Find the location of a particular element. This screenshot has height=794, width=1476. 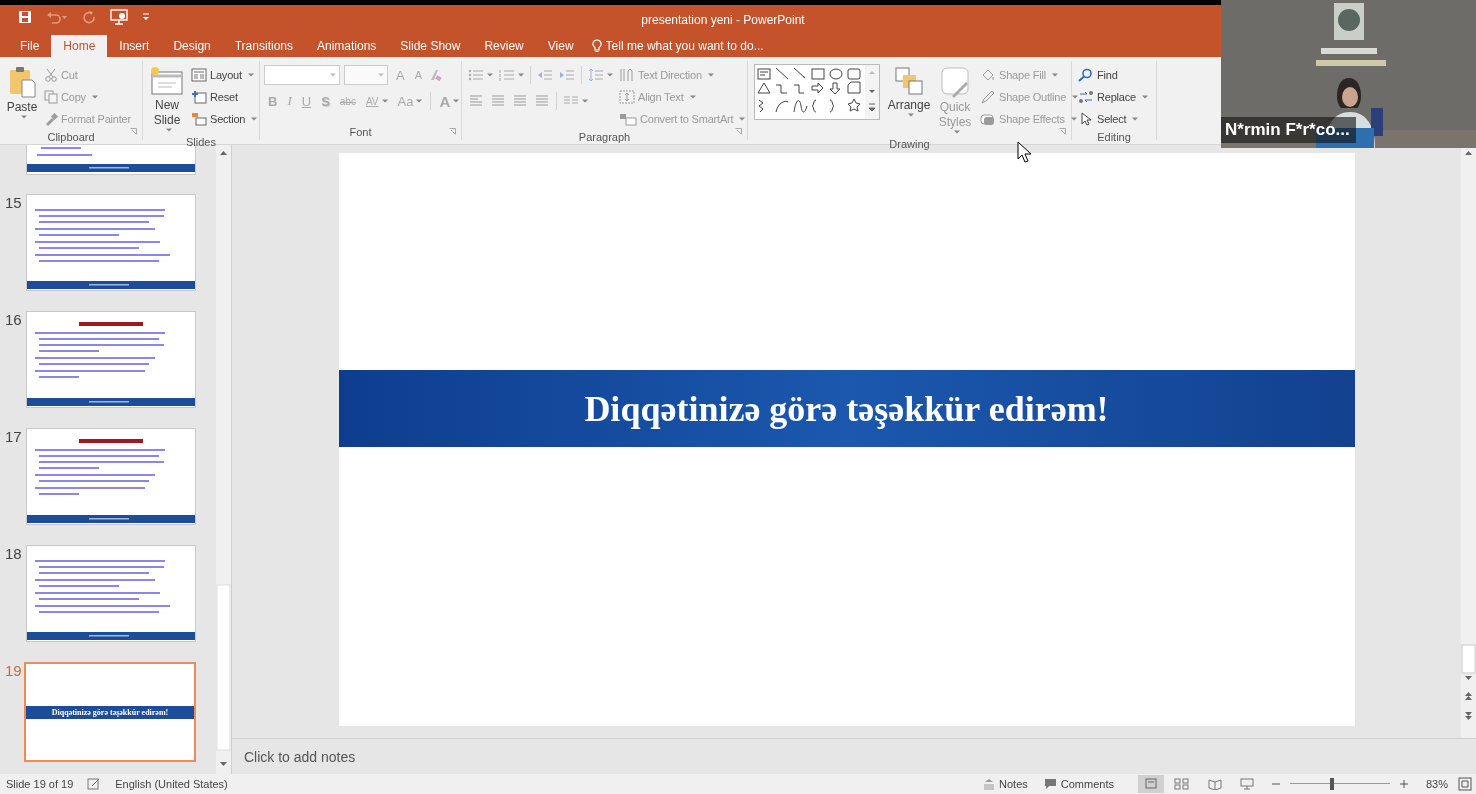

slideshow-icon is located at coordinates (1246, 784).